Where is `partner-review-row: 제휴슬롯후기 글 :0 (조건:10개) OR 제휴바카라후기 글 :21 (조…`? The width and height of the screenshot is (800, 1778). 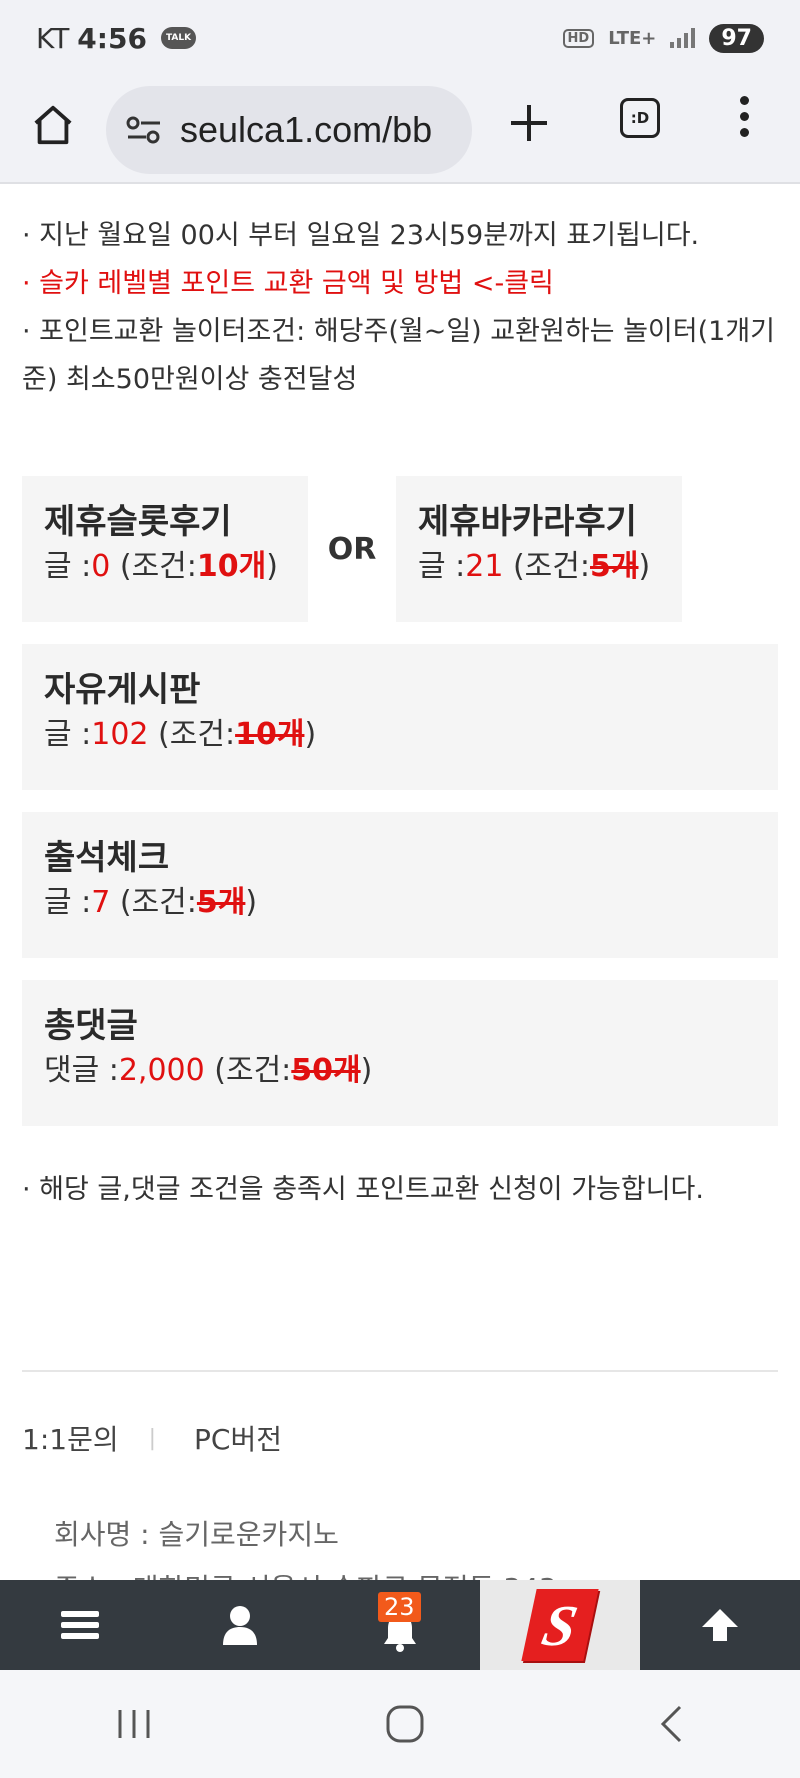
partner-review-row: 제휴슬롯후기 글 :0 (조건:10개) OR 제휴바카라후기 글 :21 (조… is located at coordinates (400, 549).